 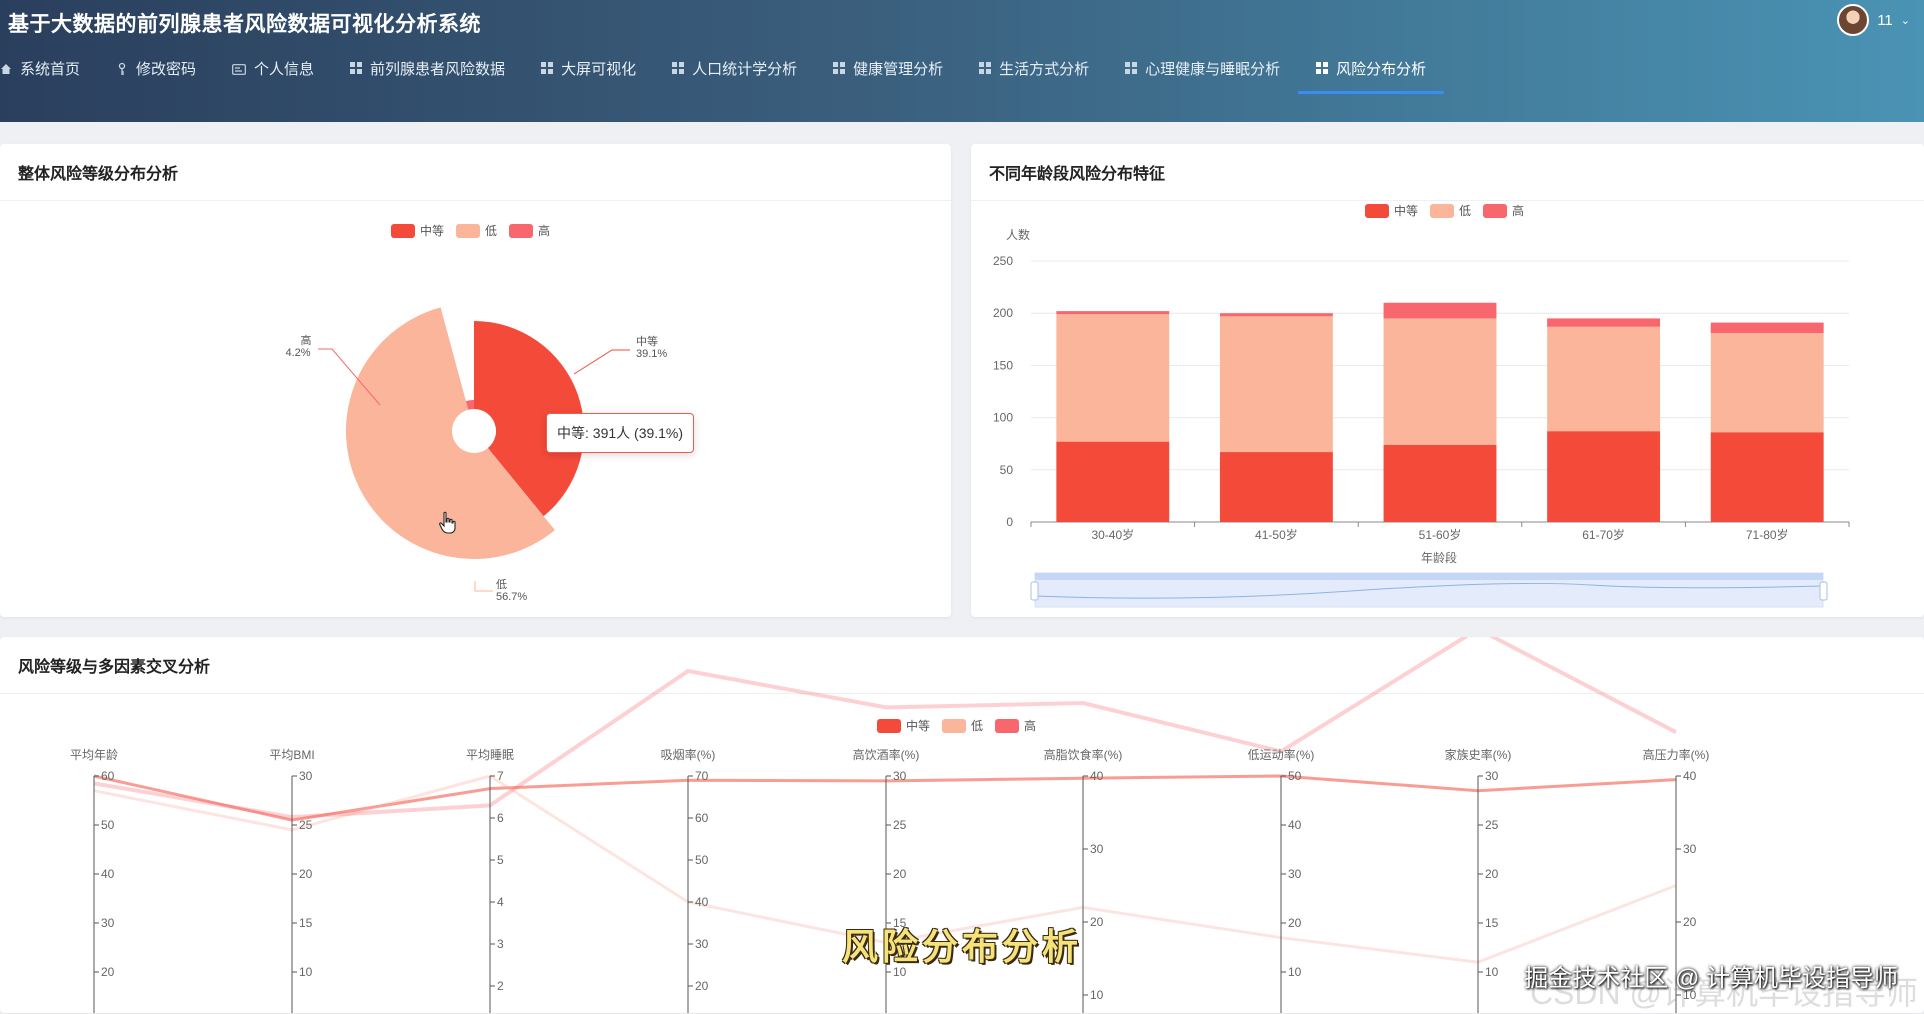 What do you see at coordinates (1603, 534) in the screenshot?
I see `x-tick-label: 61-70岁` at bounding box center [1603, 534].